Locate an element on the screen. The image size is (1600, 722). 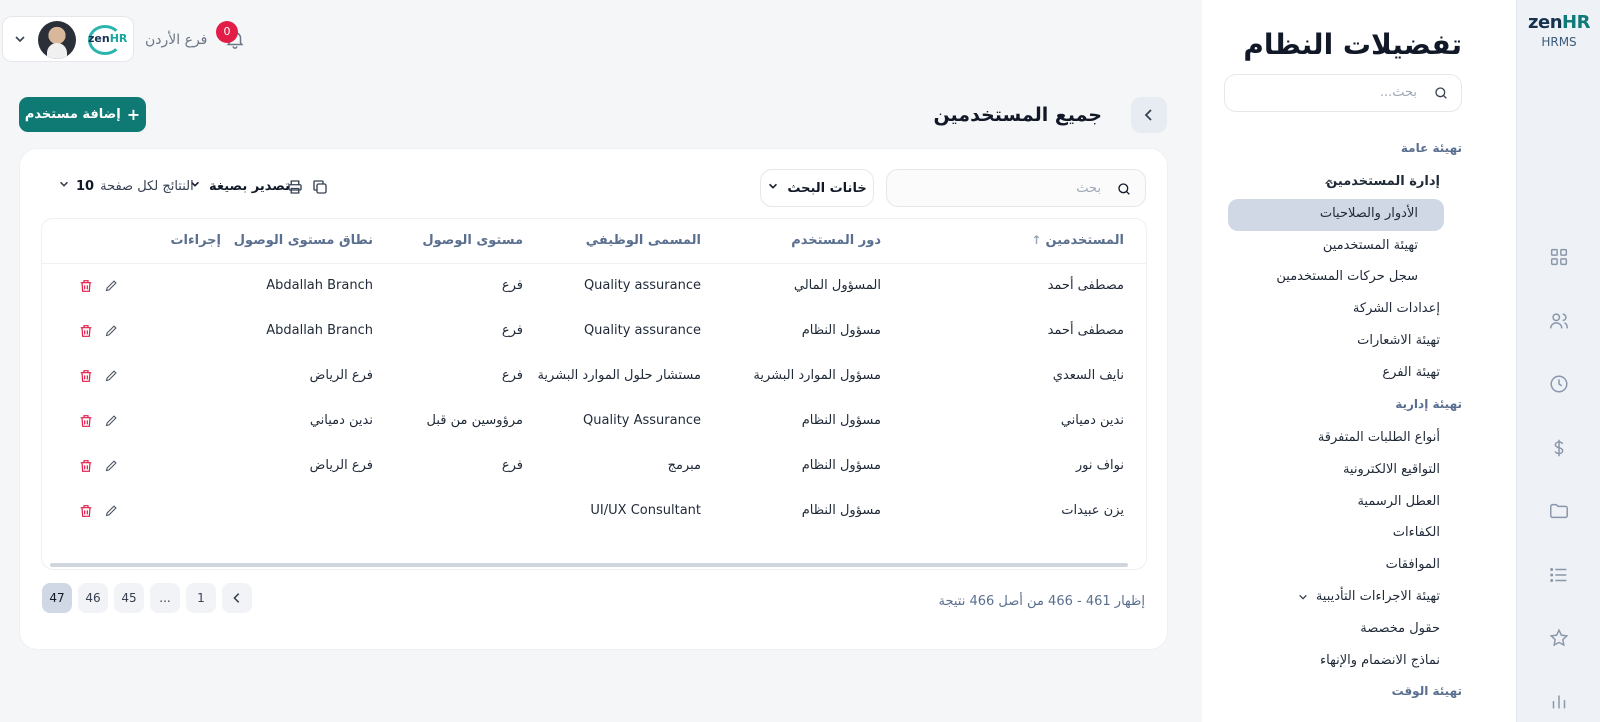
branch-name: فرع الأردن is located at coordinates (176, 40).